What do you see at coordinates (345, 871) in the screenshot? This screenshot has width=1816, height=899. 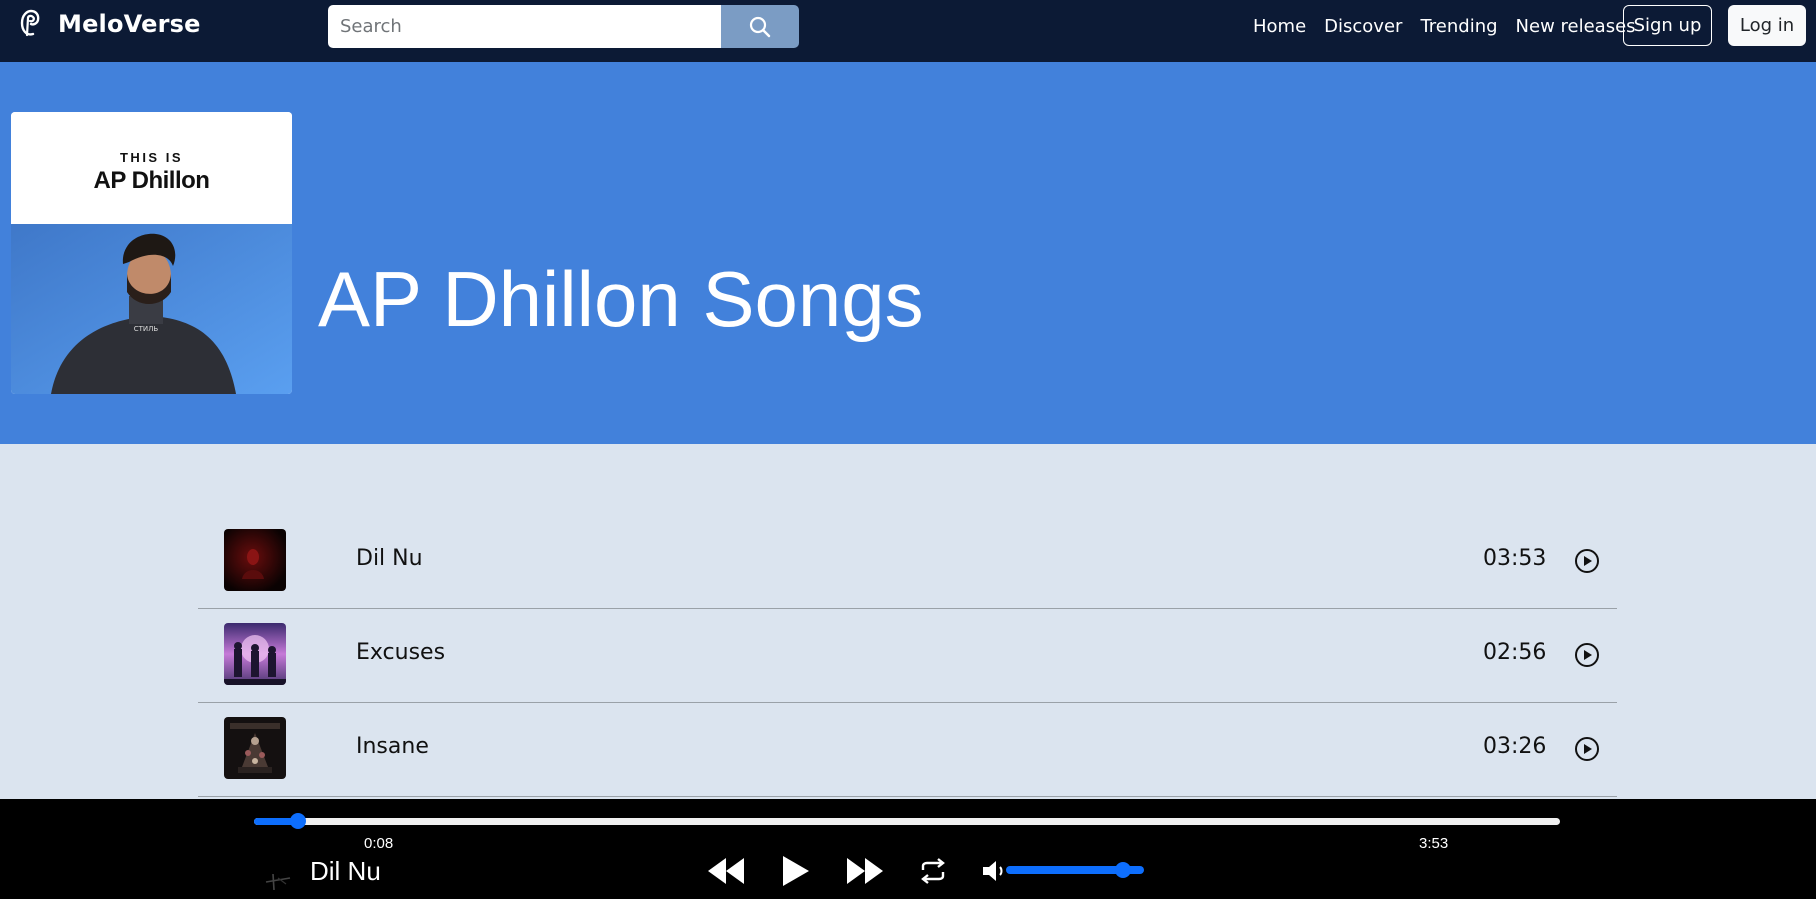 I see `now-playing-title: Dil Nu` at bounding box center [345, 871].